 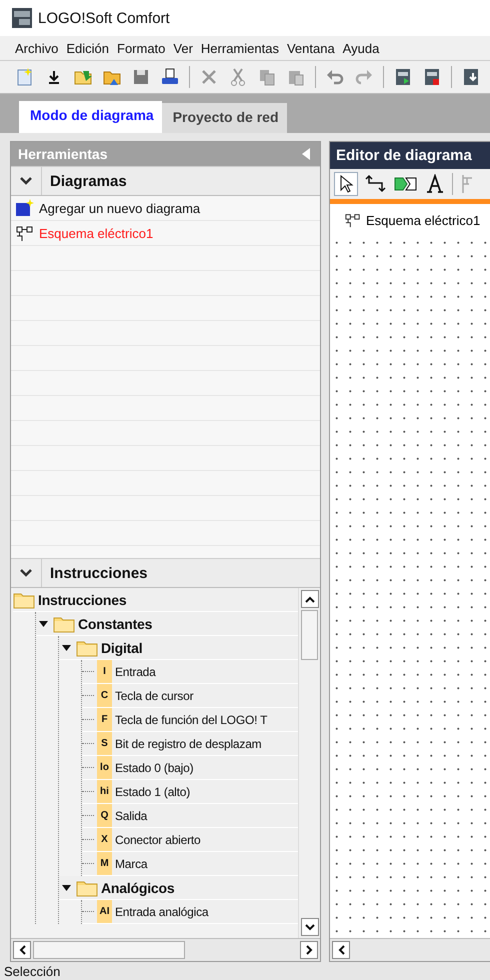 What do you see at coordinates (104, 791) in the screenshot?
I see `block-badge: hi` at bounding box center [104, 791].